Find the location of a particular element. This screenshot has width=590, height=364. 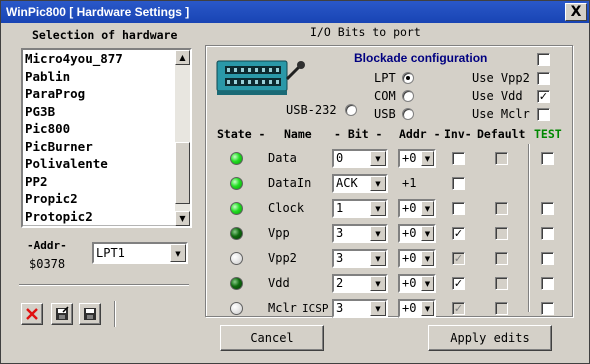

bit-select: 1 ▼ is located at coordinates (360, 208).